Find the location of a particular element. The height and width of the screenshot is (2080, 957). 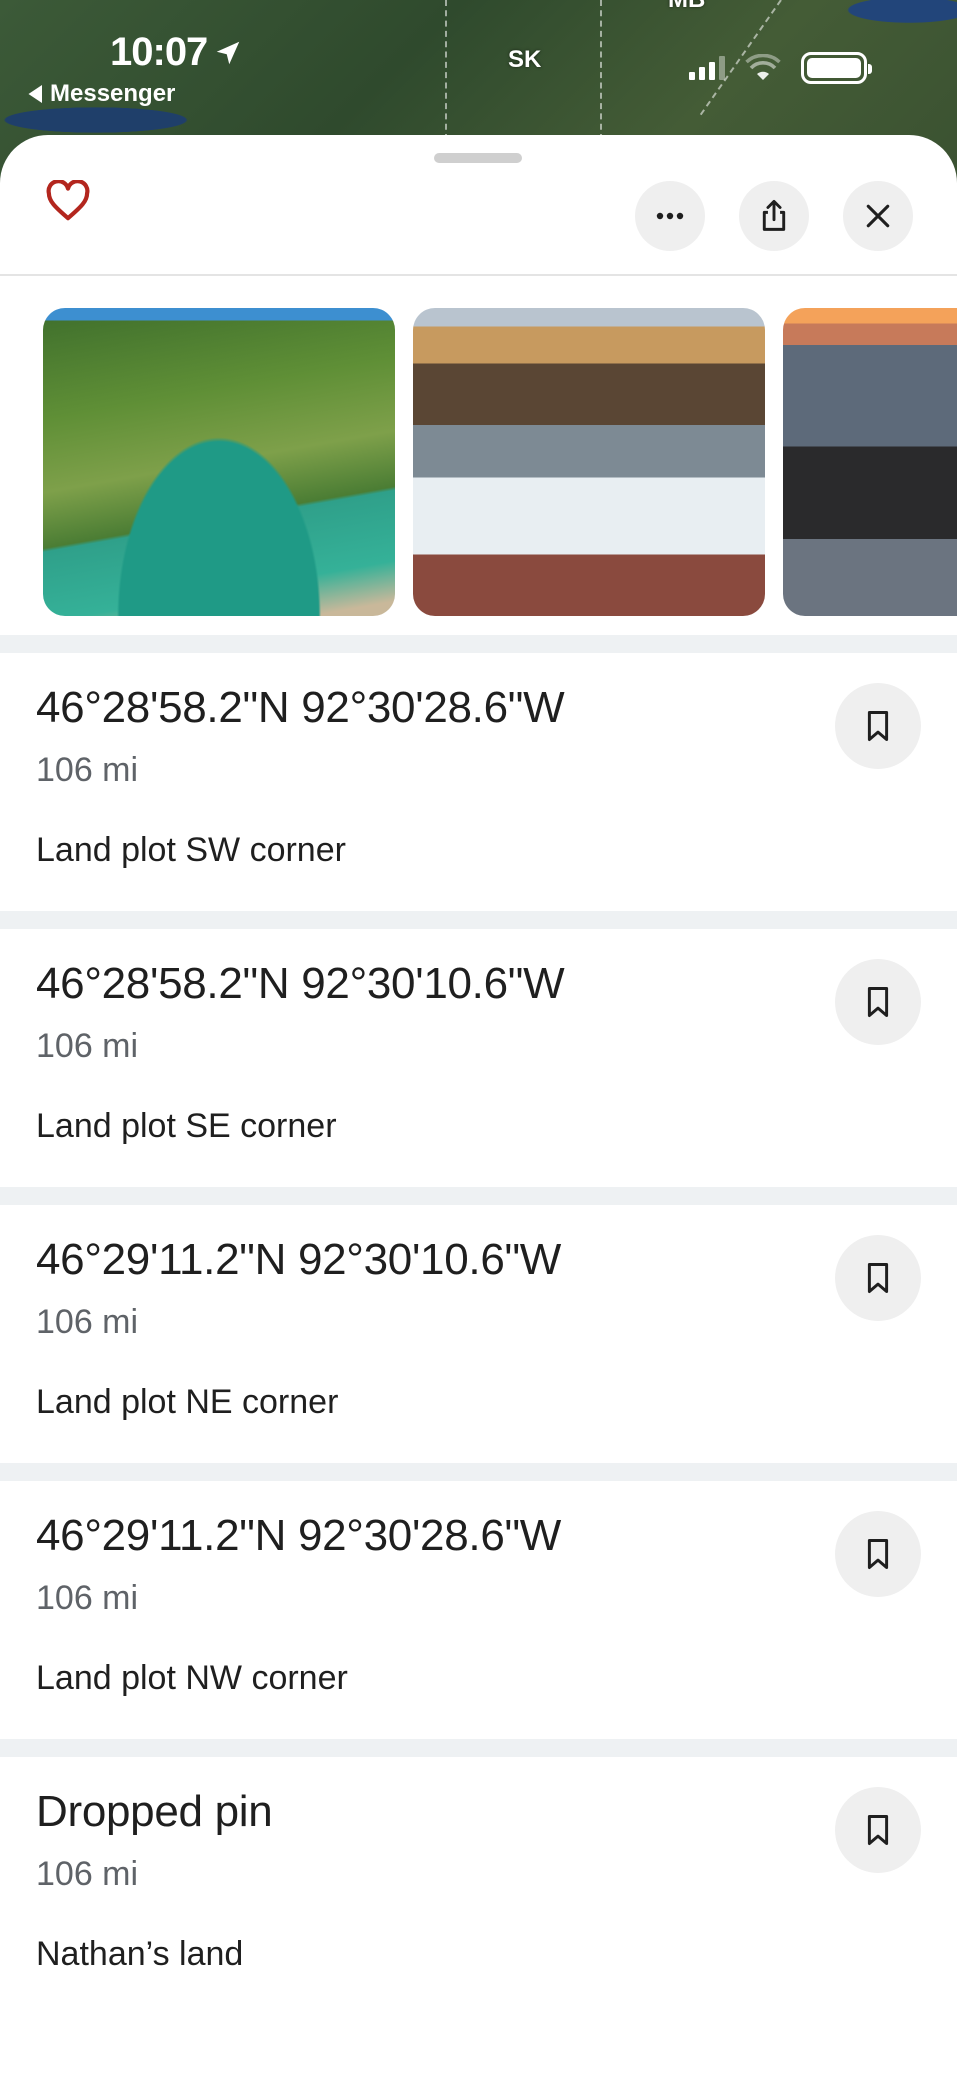

more-horizontal-icon is located at coordinates (670, 216).